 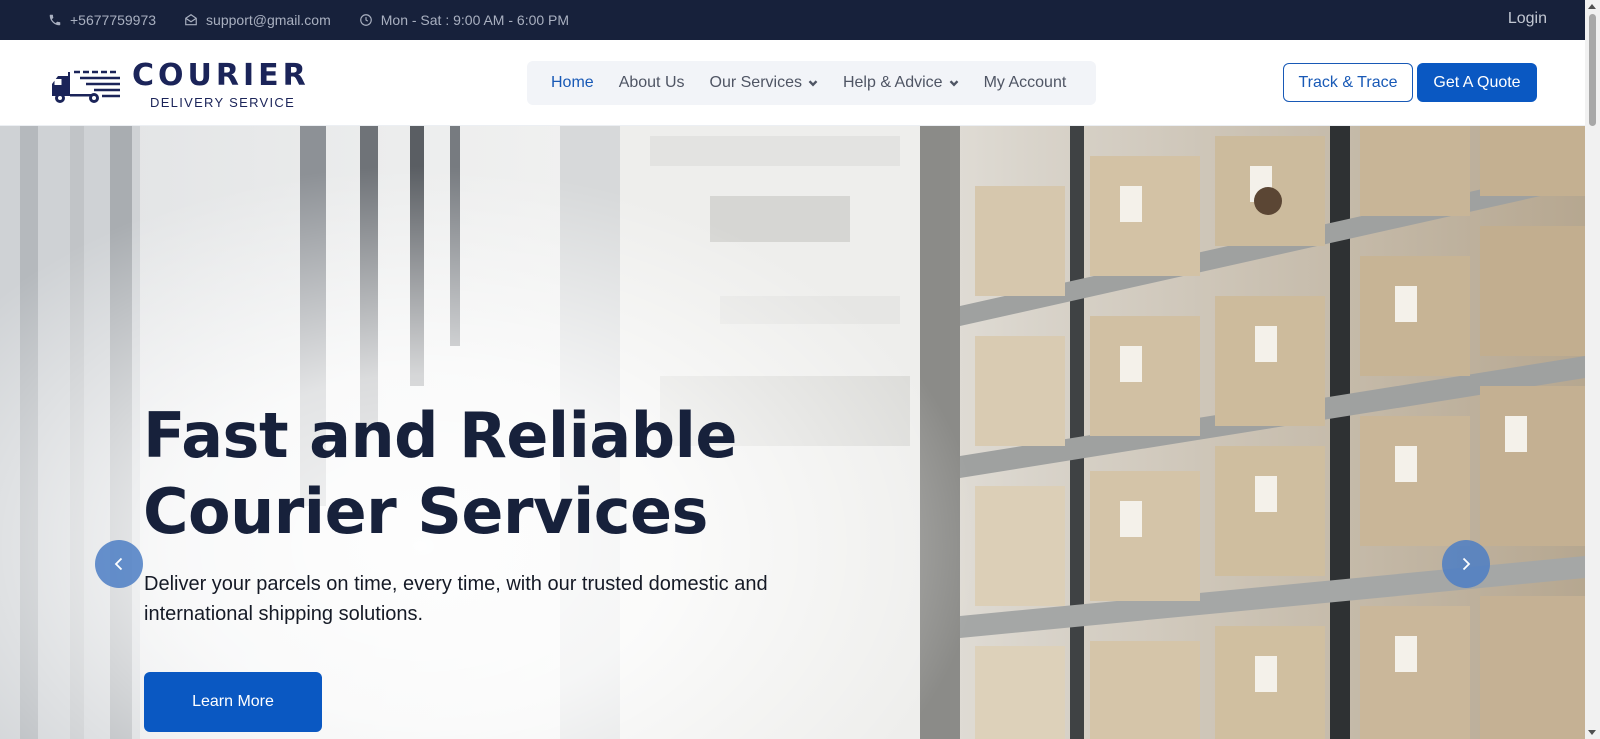 I want to click on nav-item-home: Home, so click(x=572, y=83).